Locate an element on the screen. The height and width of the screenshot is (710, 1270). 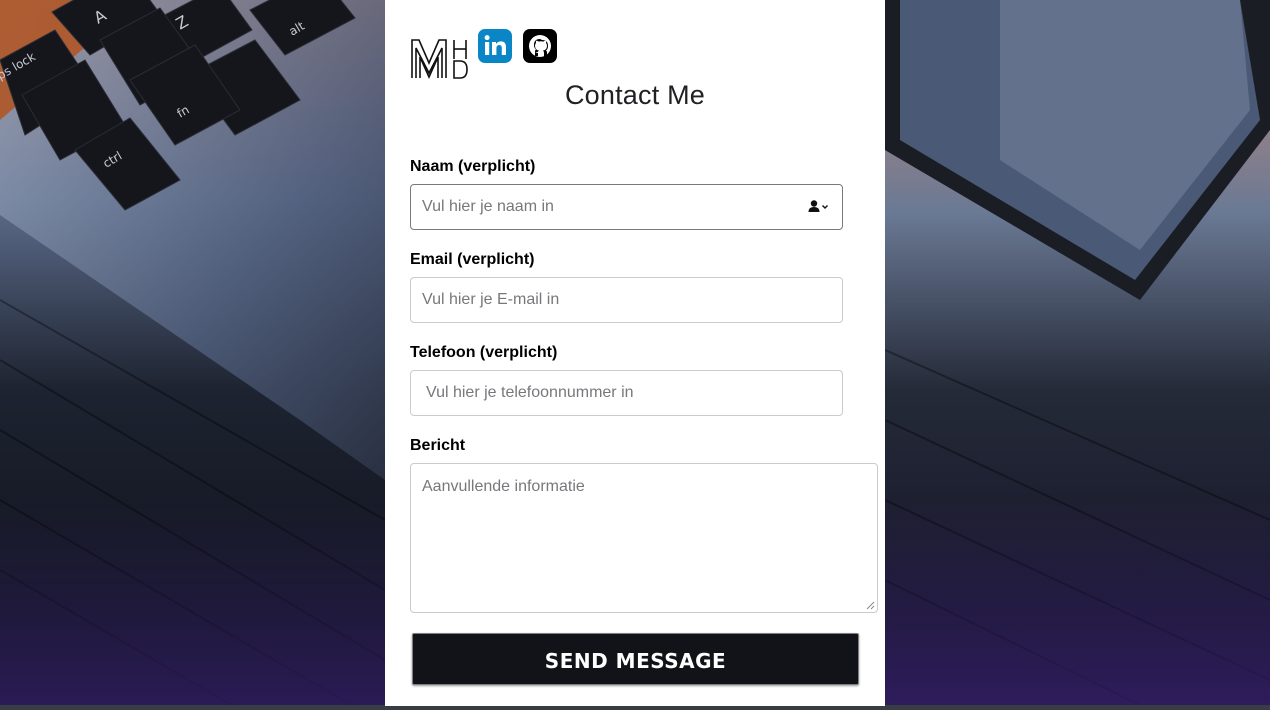
message-label: Bericht is located at coordinates (438, 445).